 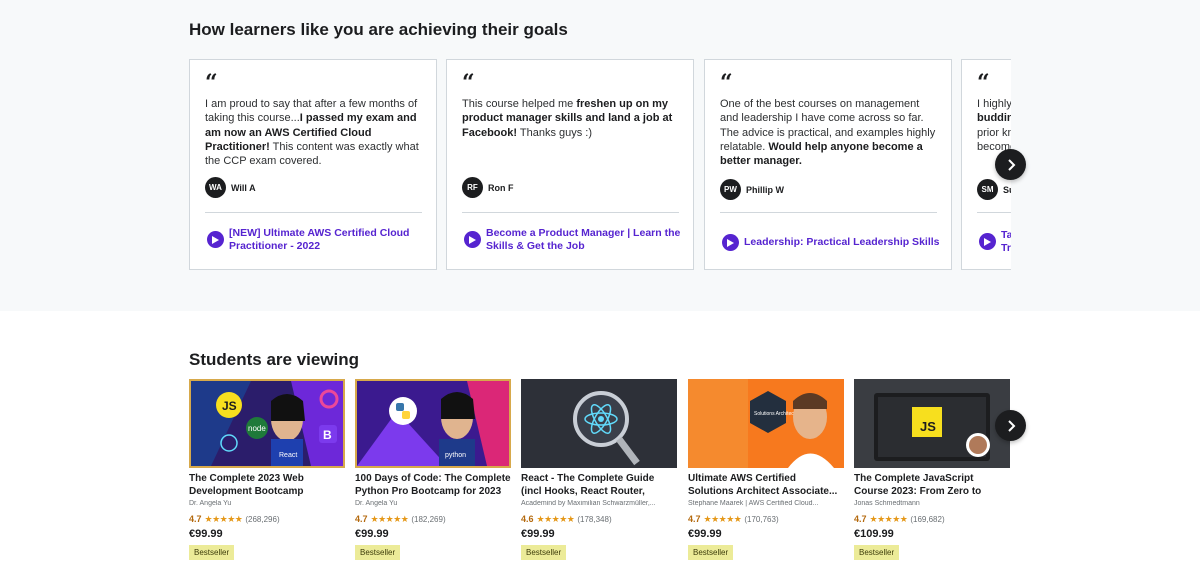 I want to click on reviewer: SM Su, so click(x=994, y=189).